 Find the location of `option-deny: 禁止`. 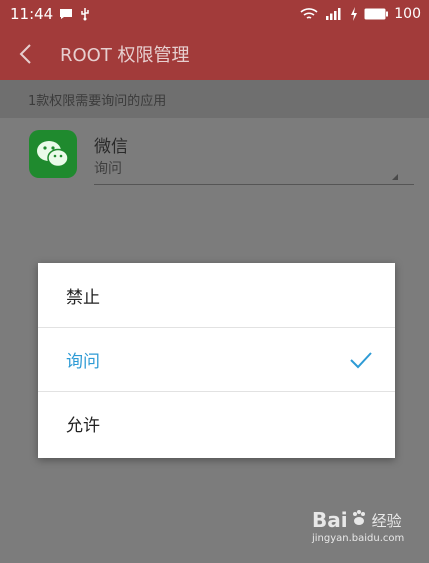

option-deny: 禁止 is located at coordinates (216, 295).